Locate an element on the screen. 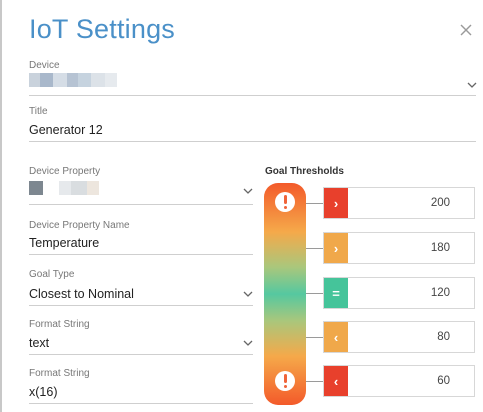 The height and width of the screenshot is (412, 483). threshold-value-input: 200 is located at coordinates (440, 203).